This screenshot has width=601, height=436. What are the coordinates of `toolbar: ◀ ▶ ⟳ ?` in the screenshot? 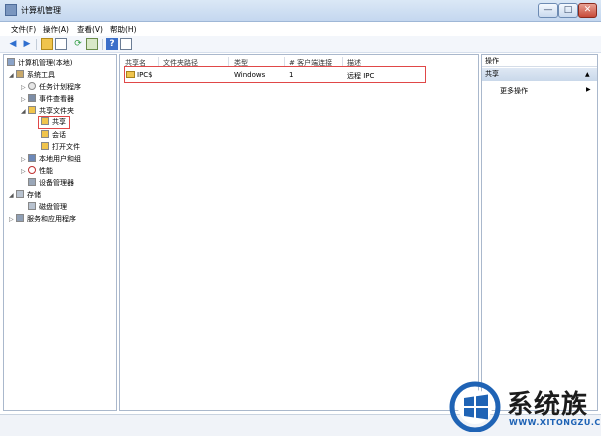 It's located at (300, 44).